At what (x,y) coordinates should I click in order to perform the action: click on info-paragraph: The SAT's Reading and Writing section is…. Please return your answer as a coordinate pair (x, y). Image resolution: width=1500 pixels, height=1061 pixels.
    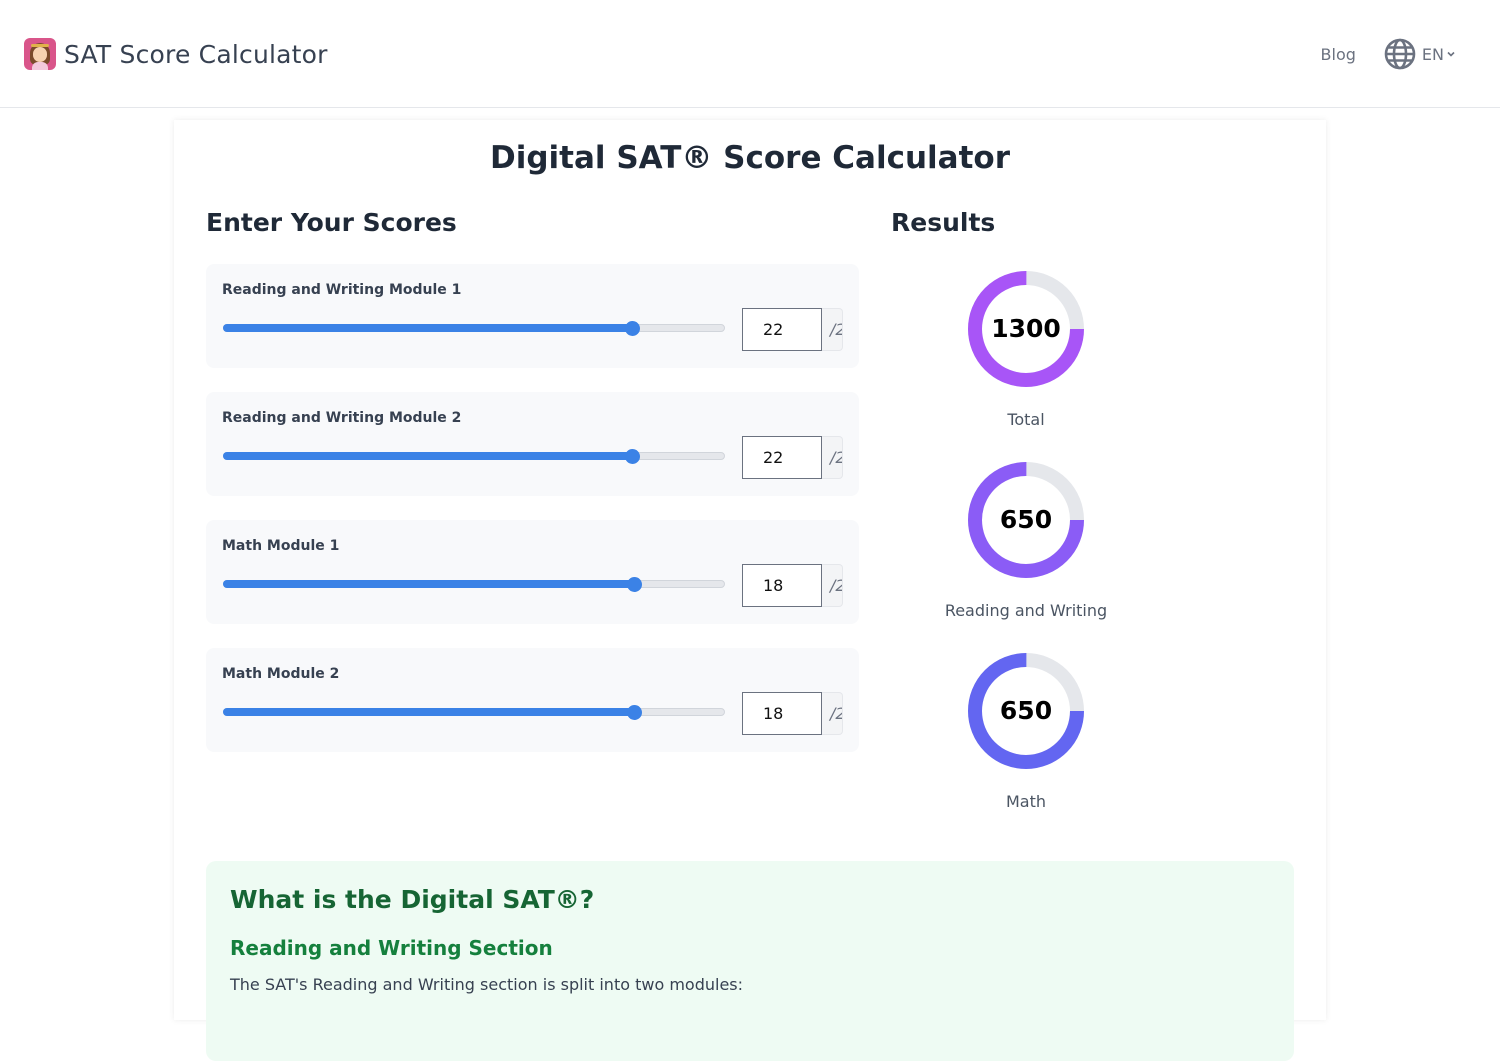
    Looking at the image, I should click on (487, 984).